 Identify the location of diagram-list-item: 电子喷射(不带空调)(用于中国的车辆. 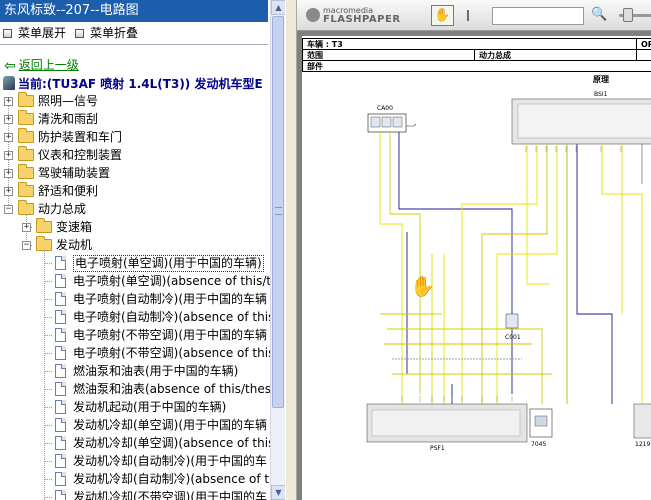
(135, 335).